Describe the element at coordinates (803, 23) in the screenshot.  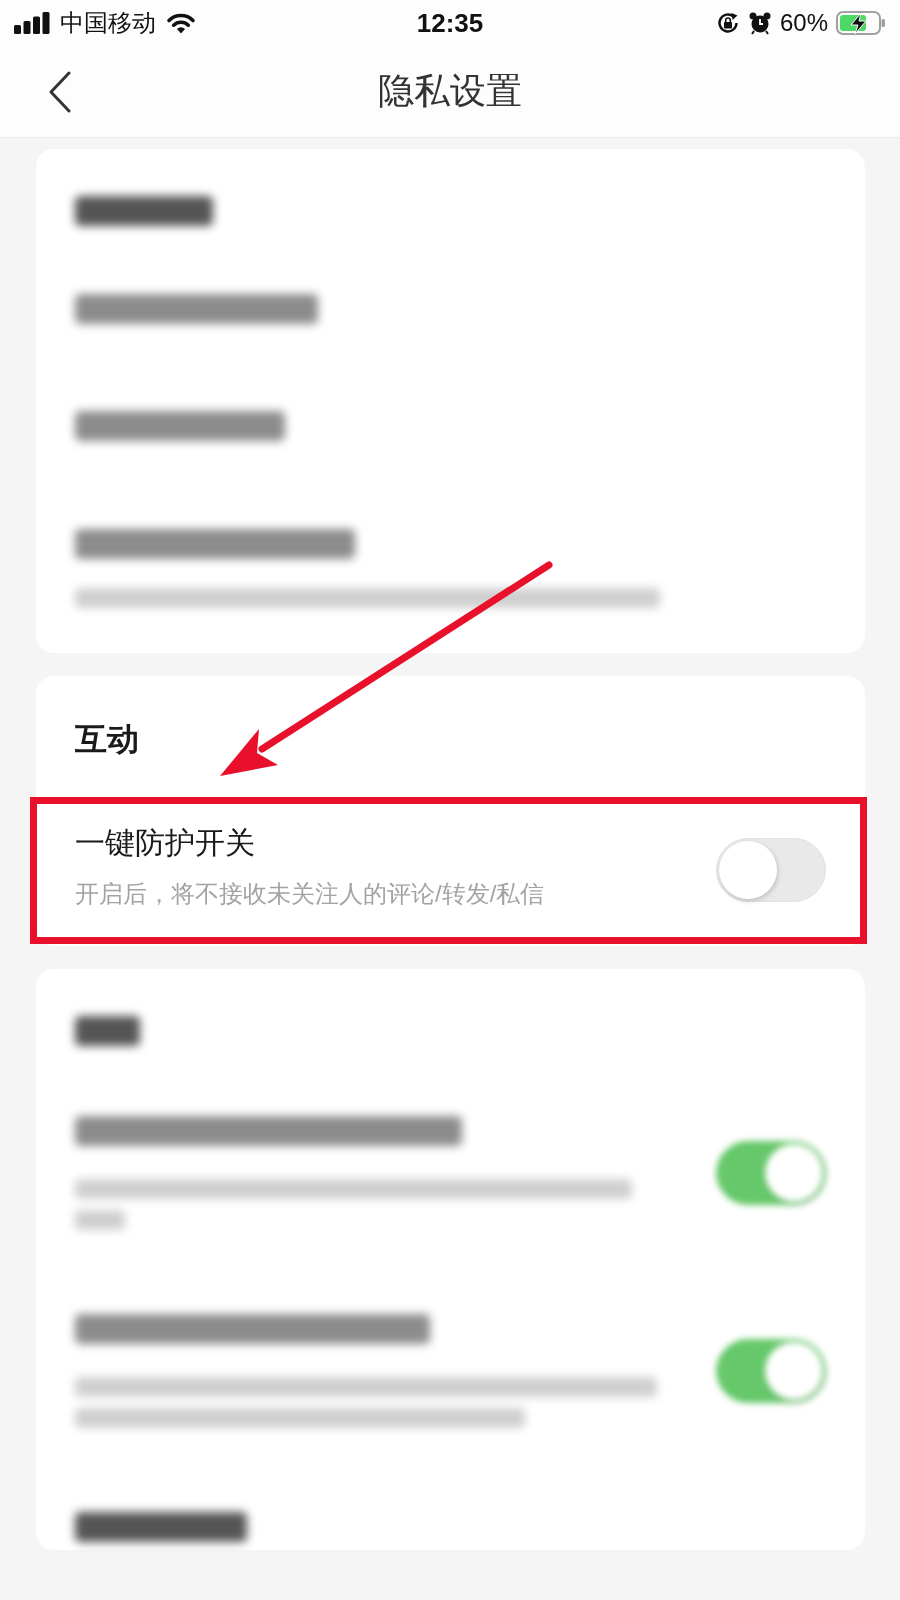
I see `battery-percentage: 60%` at that location.